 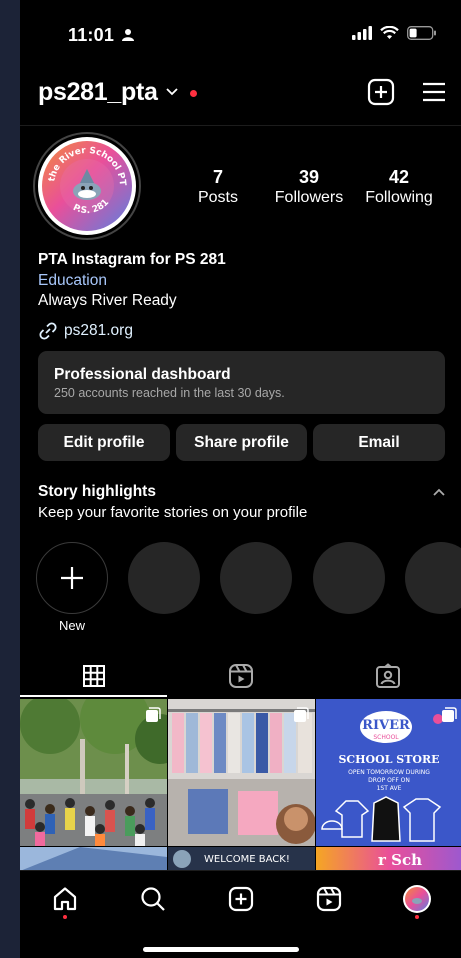 I want to click on tab-reels, so click(x=240, y=676).